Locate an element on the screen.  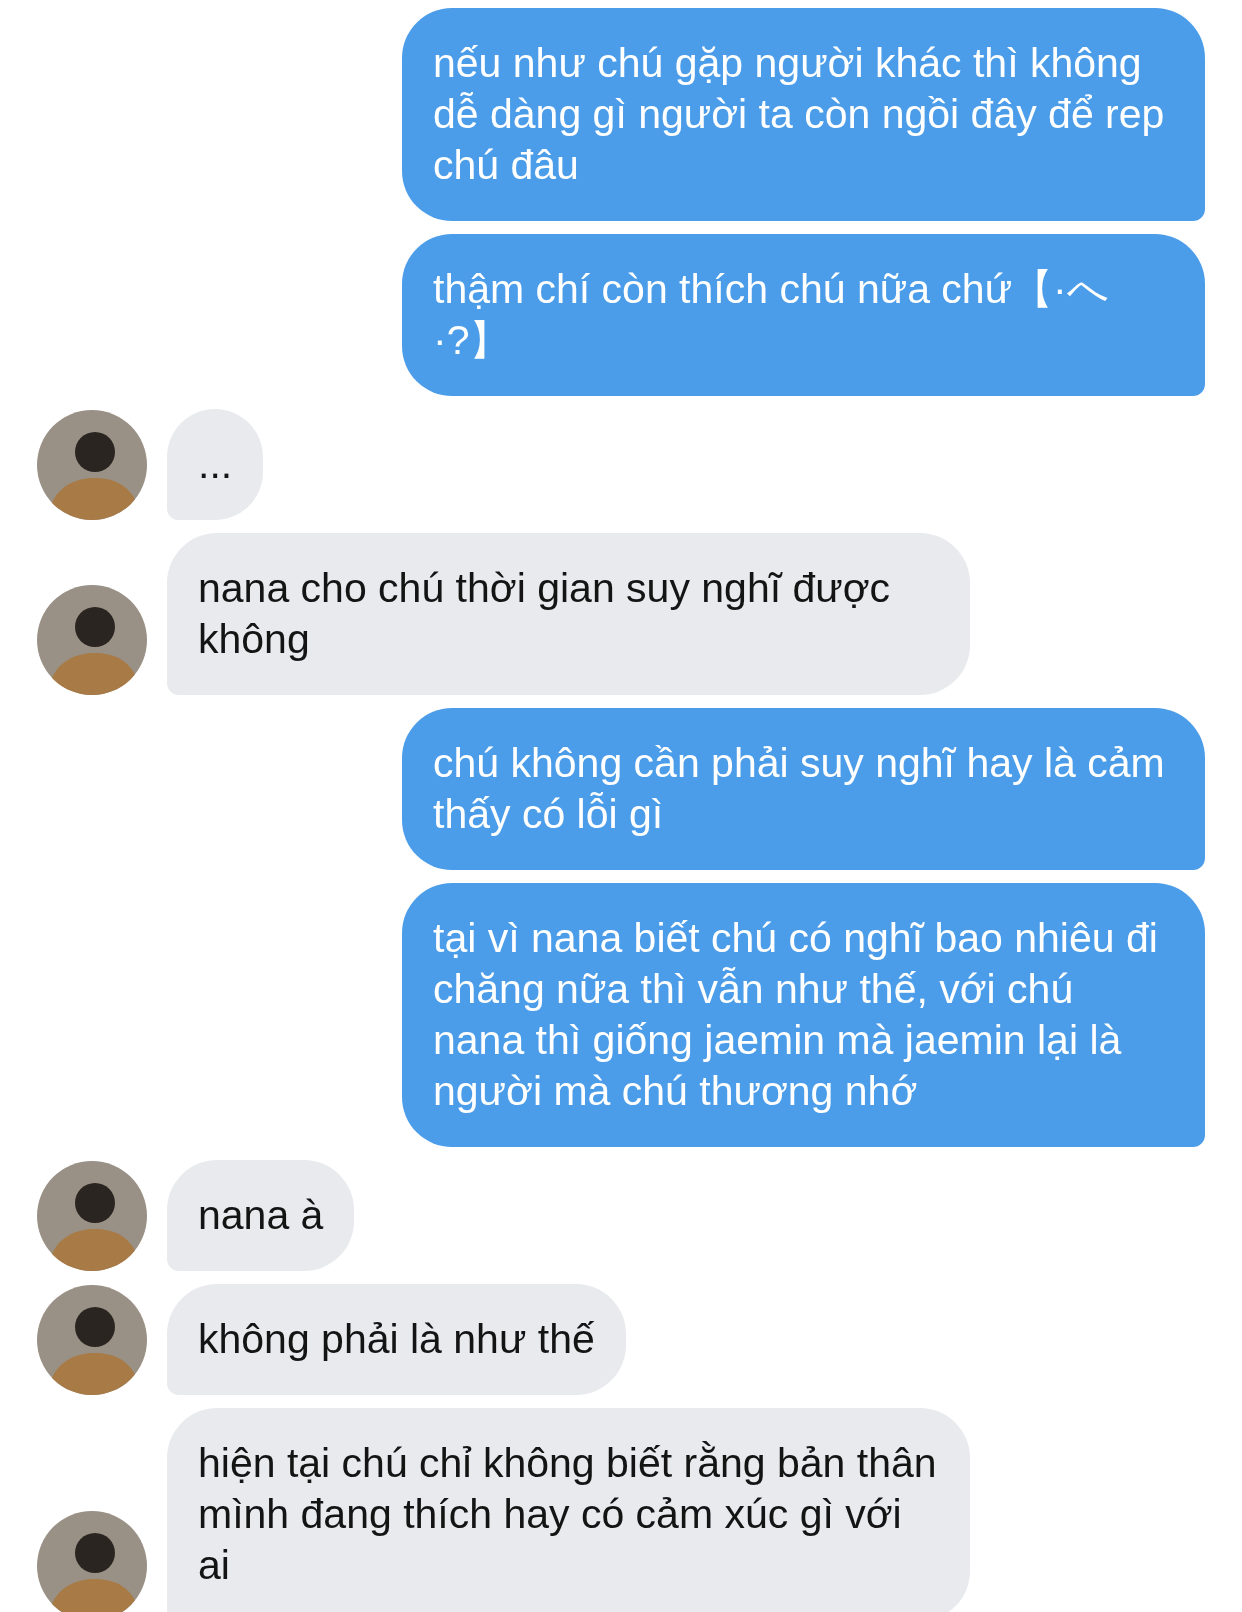
received-message-bubble: nana à is located at coordinates (261, 1215).